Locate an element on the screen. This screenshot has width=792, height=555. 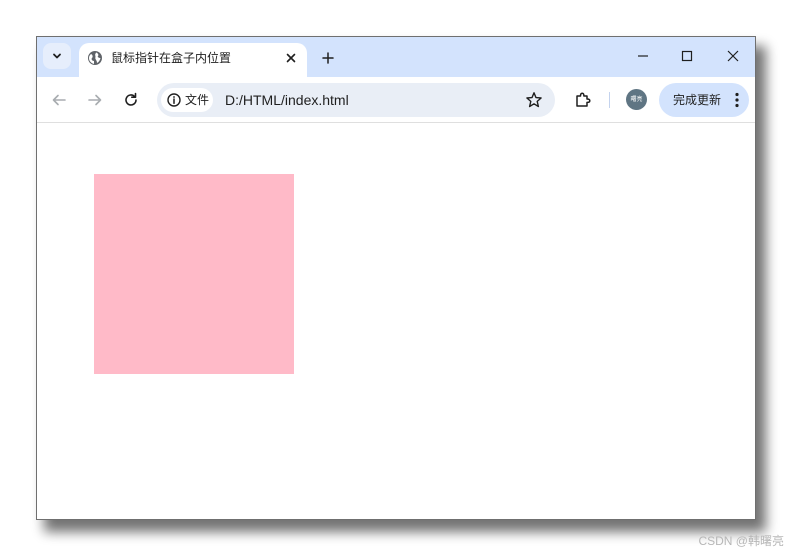
forward-arrow-icon is located at coordinates (95, 100).